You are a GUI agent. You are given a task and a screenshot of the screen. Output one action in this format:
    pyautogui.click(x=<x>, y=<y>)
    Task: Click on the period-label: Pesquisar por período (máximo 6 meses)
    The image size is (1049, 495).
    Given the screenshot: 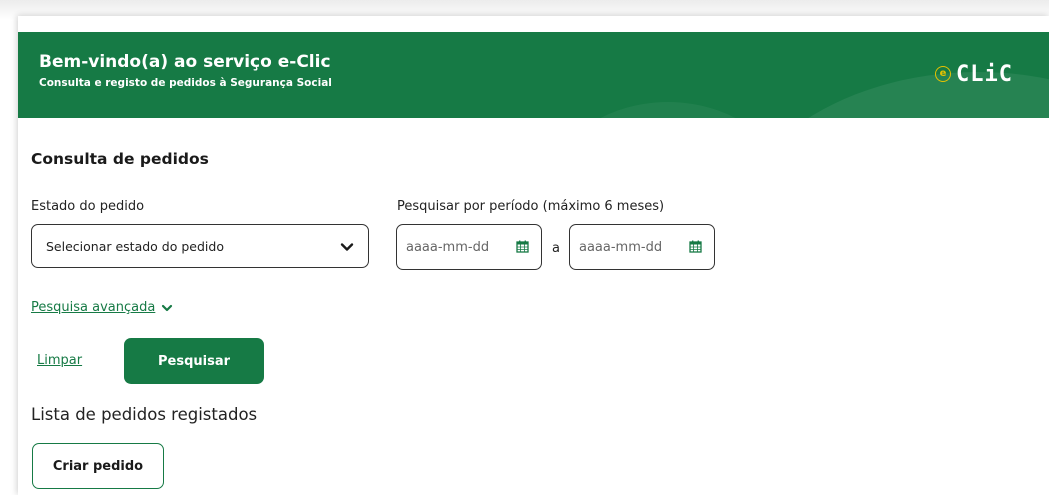 What is the action you would take?
    pyautogui.click(x=531, y=206)
    